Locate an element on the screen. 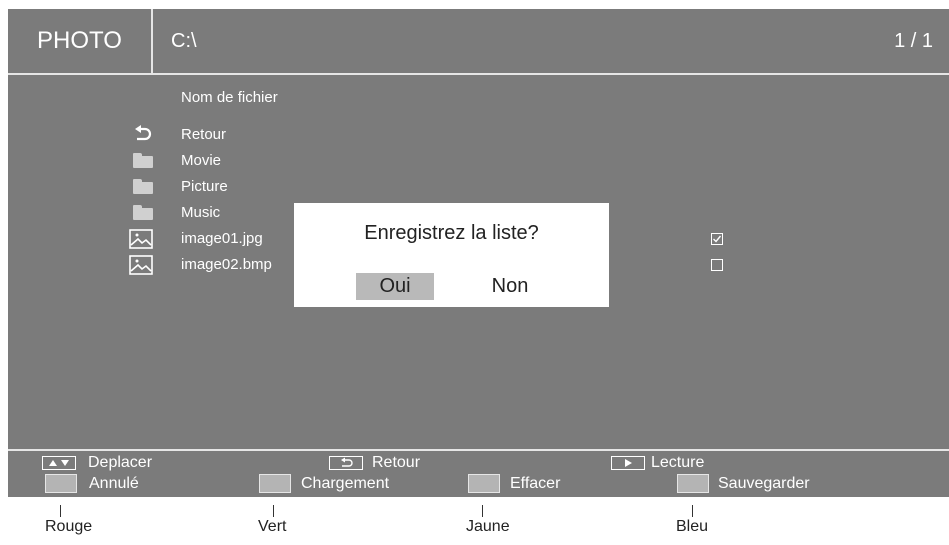 Image resolution: width=949 pixels, height=545 pixels. yes-button: Oui is located at coordinates (395, 286).